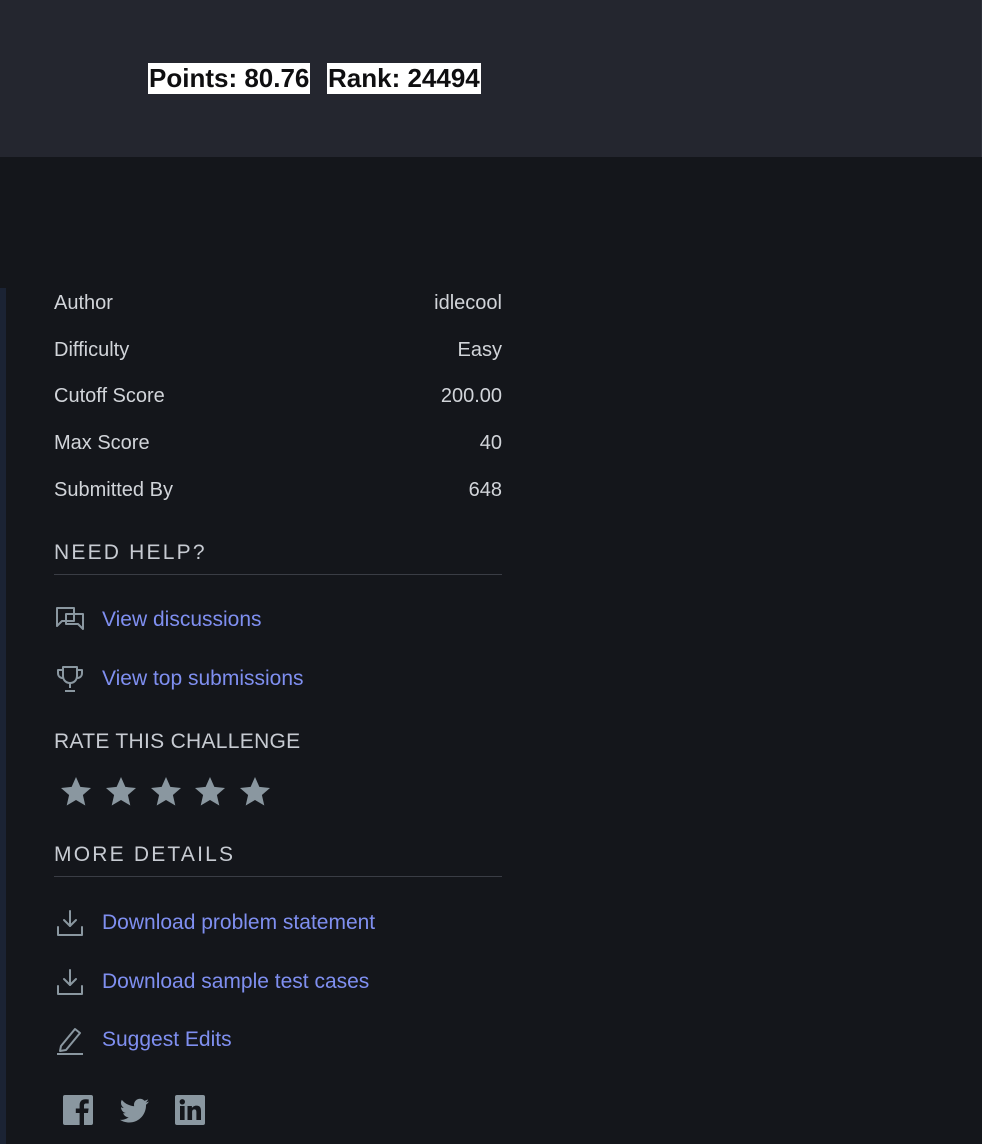  Describe the element at coordinates (278, 354) in the screenshot. I see `detail-row-difficulty: Difficulty Easy` at that location.